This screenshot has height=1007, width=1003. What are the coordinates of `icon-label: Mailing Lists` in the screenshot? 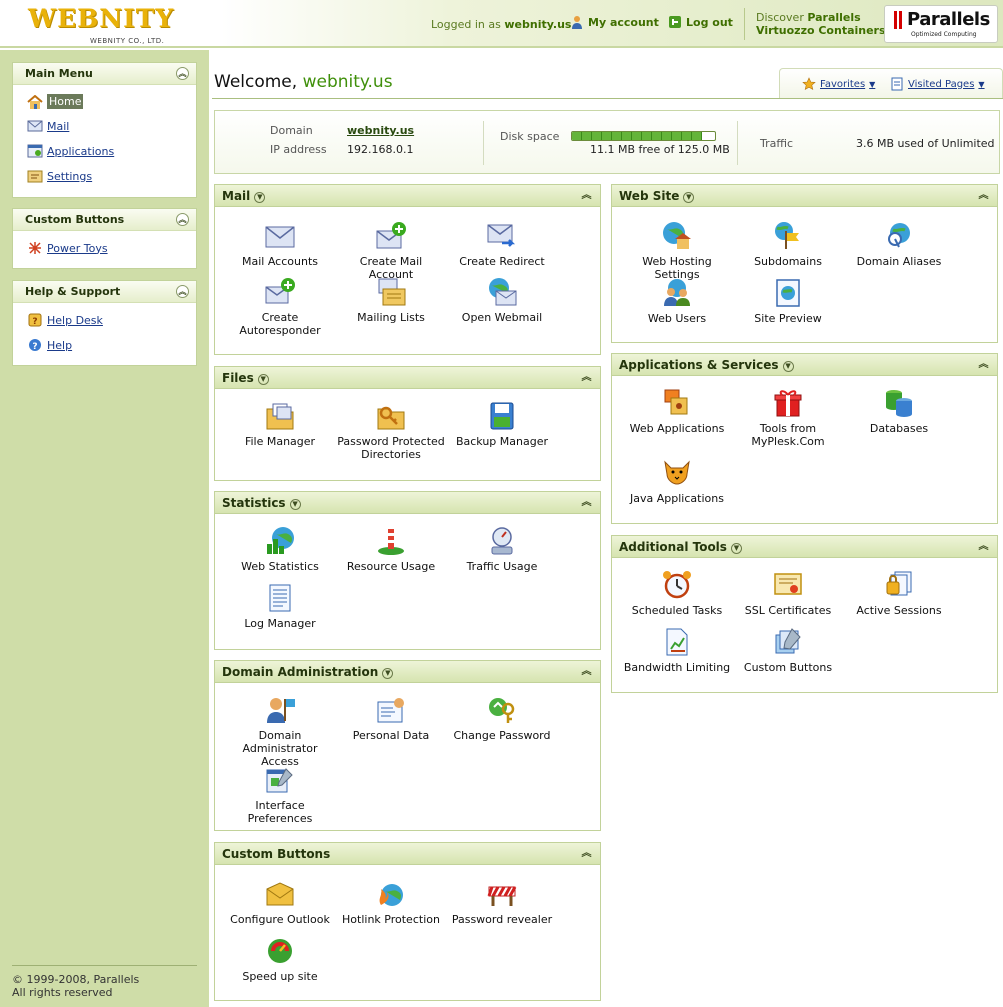 It's located at (391, 317).